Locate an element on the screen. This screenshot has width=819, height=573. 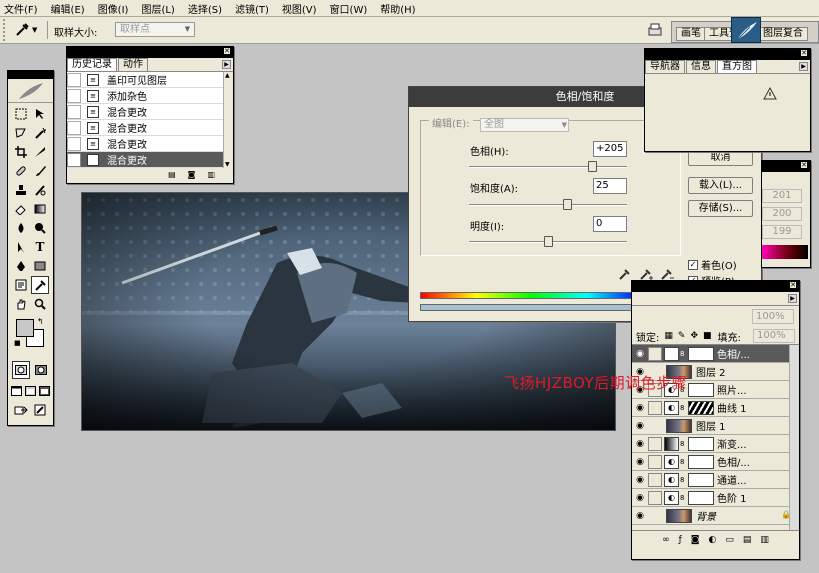
history-brush-tool is located at coordinates (40, 190).